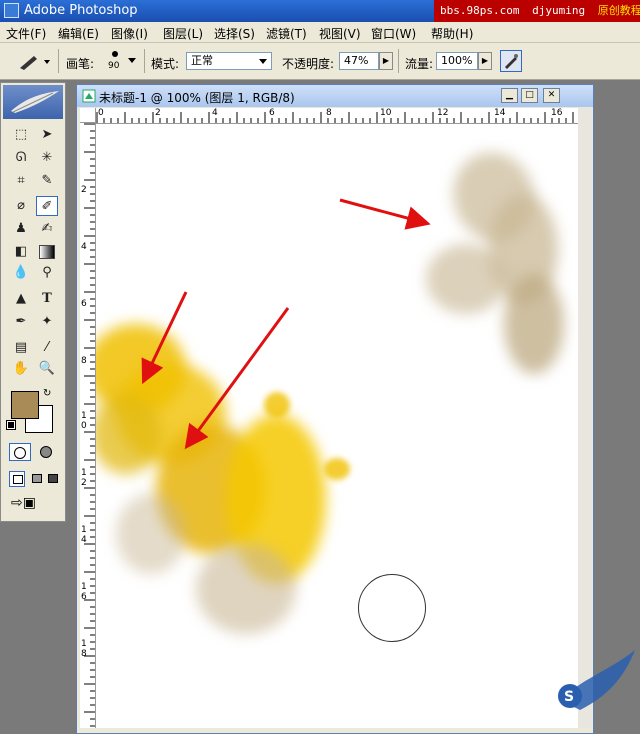  Describe the element at coordinates (215, 113) in the screenshot. I see `ruler-label: 4` at that location.